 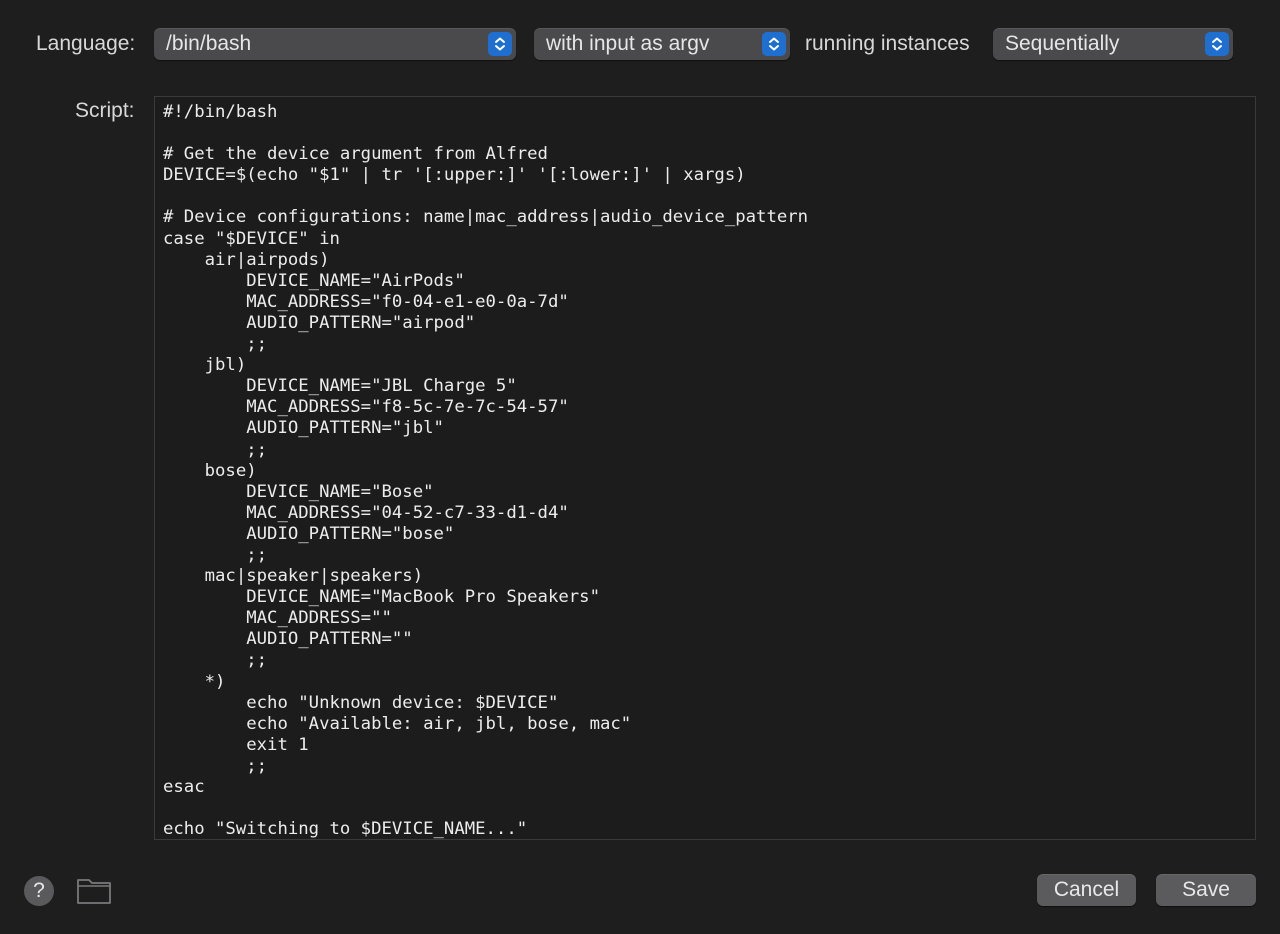 I want to click on code-line: bose), so click(x=210, y=470).